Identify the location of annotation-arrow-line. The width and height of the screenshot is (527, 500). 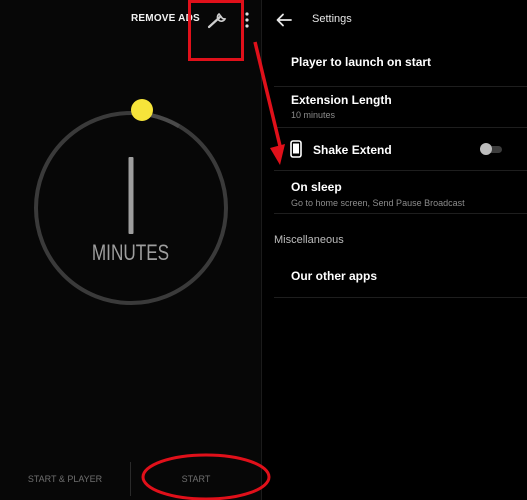
(267, 94).